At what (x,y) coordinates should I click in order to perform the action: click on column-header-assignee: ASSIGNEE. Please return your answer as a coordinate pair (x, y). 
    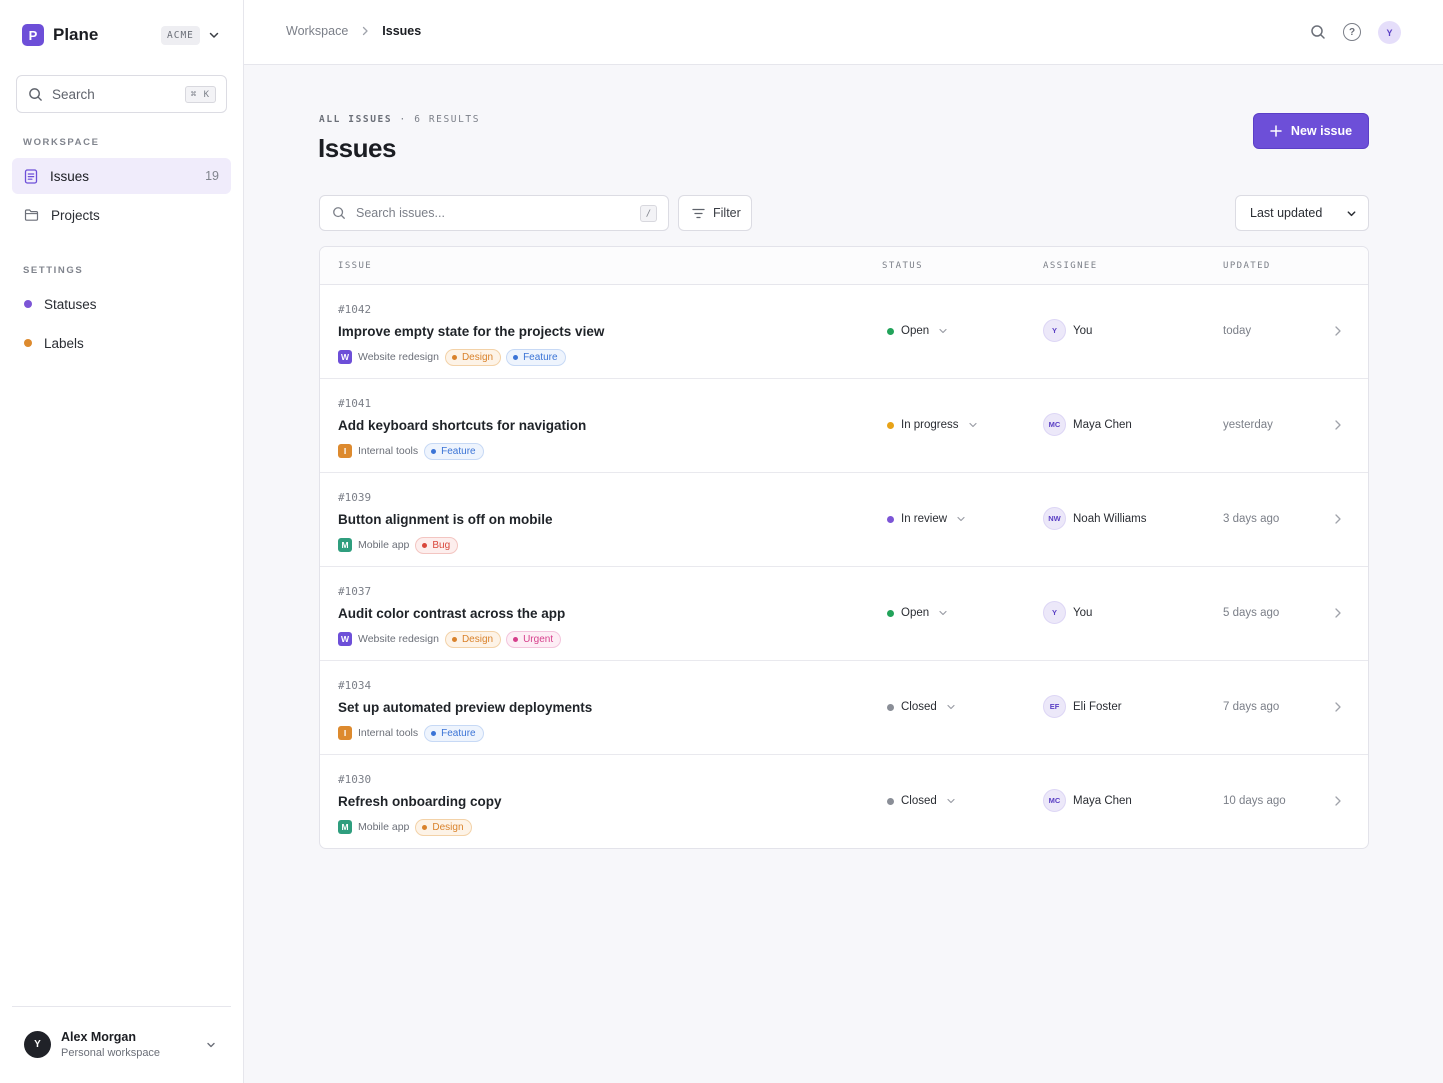
    Looking at the image, I should click on (1070, 266).